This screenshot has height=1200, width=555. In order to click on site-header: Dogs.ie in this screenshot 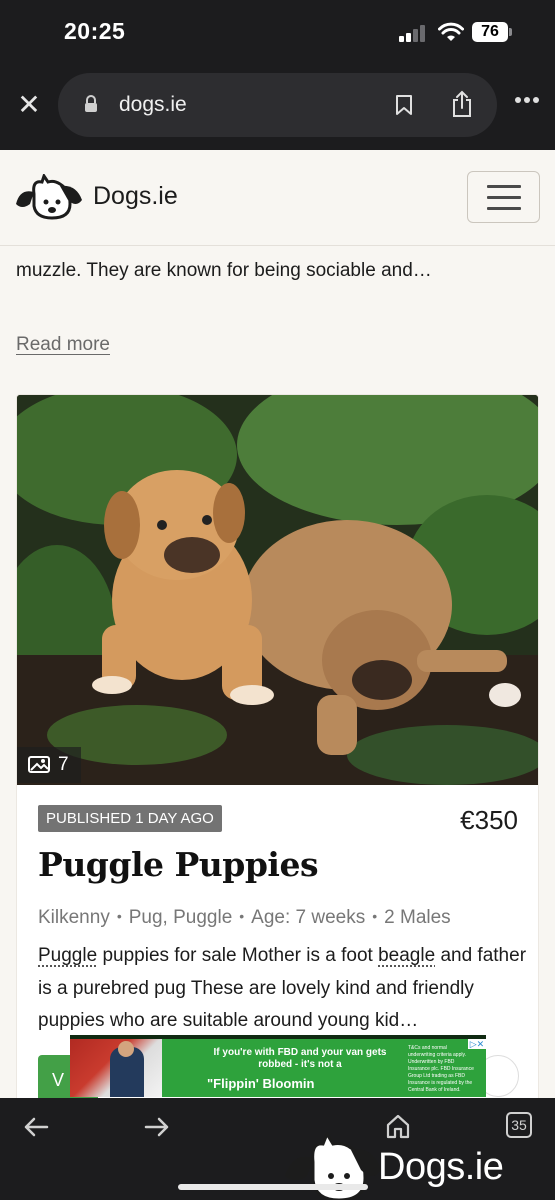, I will do `click(277, 198)`.